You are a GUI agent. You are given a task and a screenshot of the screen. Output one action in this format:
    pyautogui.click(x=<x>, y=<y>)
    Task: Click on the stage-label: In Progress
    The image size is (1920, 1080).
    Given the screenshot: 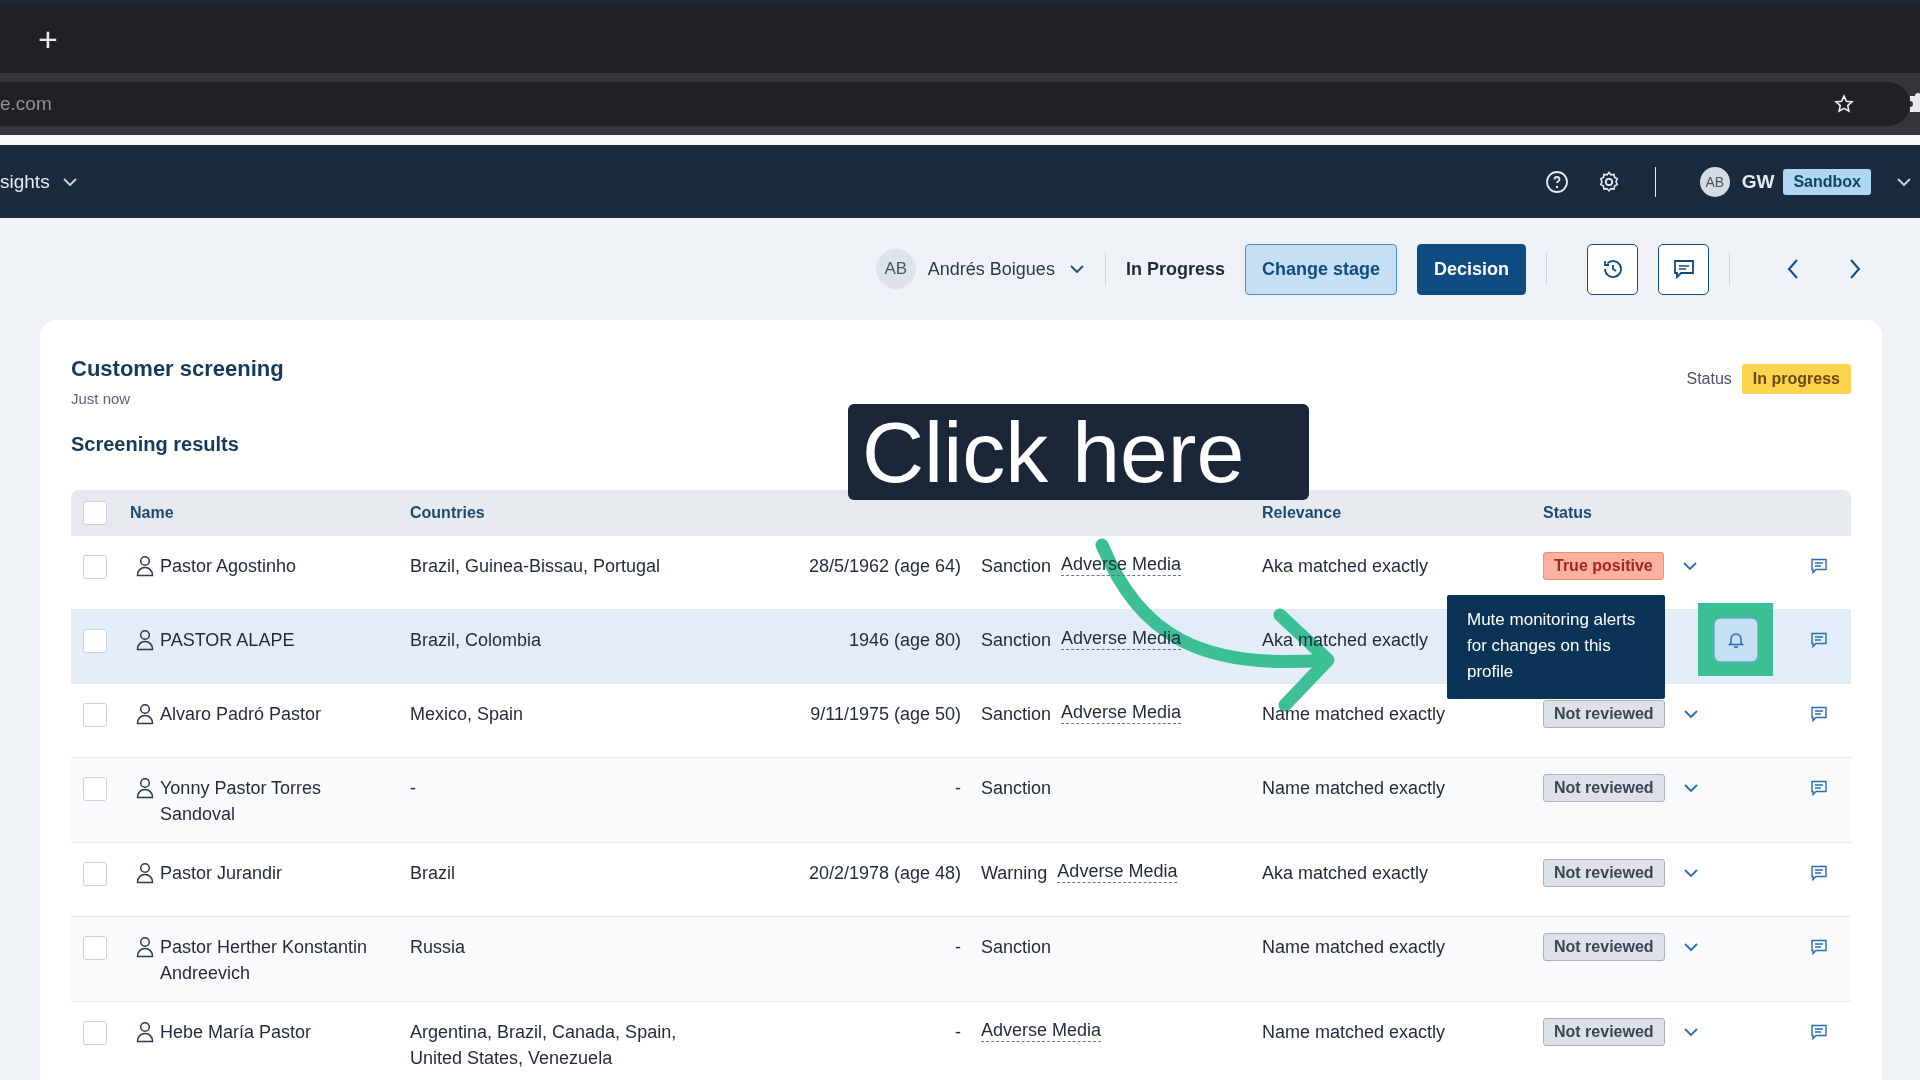 What is the action you would take?
    pyautogui.click(x=1175, y=269)
    